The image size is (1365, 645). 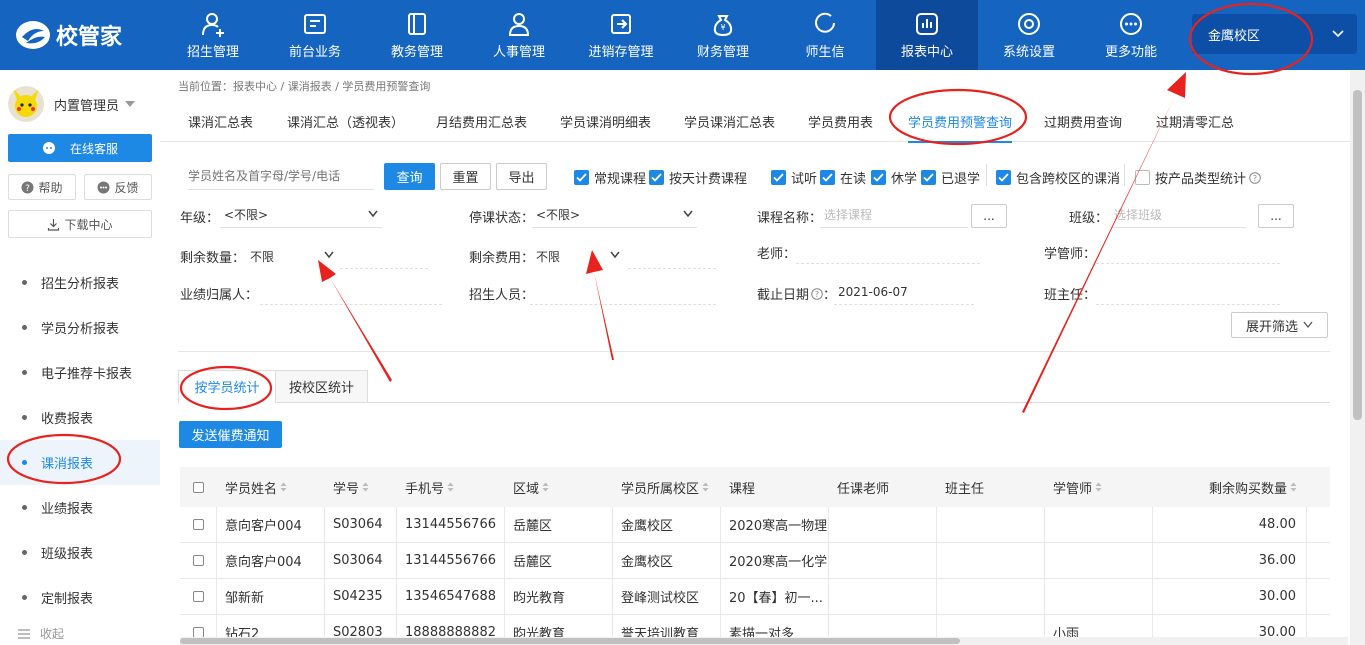 I want to click on nav-item-0: 招生管理, so click(x=213, y=35).